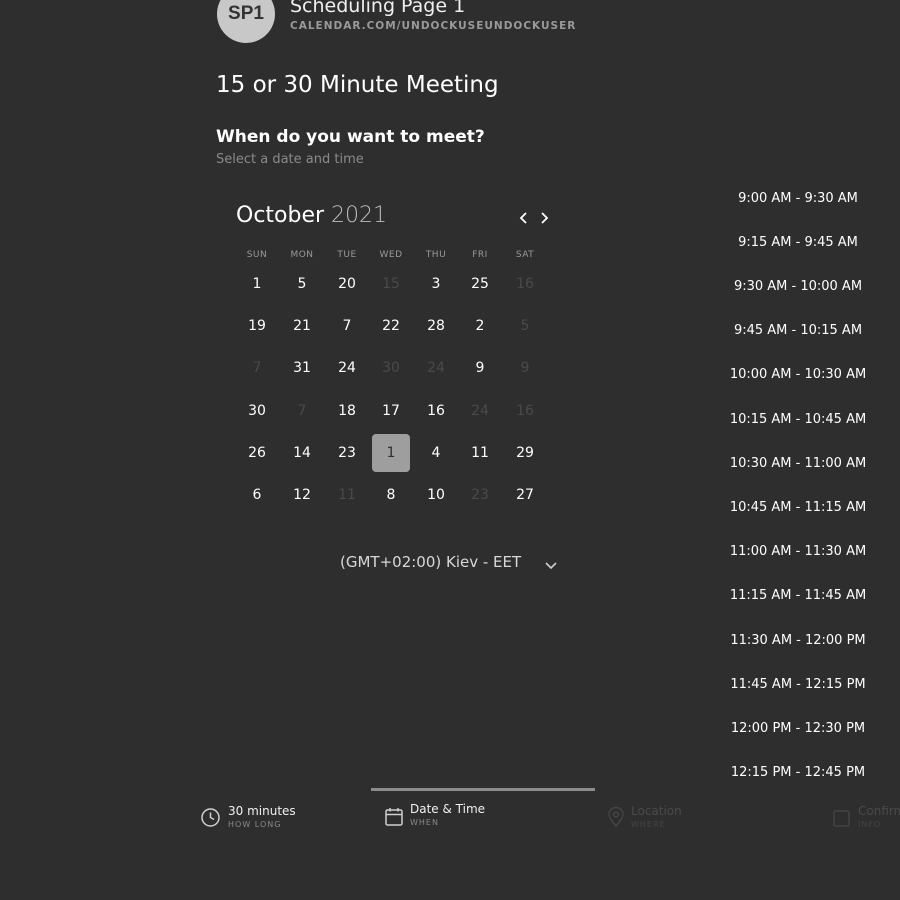  What do you see at coordinates (257, 495) in the screenshot?
I see `calendar-day: 6` at bounding box center [257, 495].